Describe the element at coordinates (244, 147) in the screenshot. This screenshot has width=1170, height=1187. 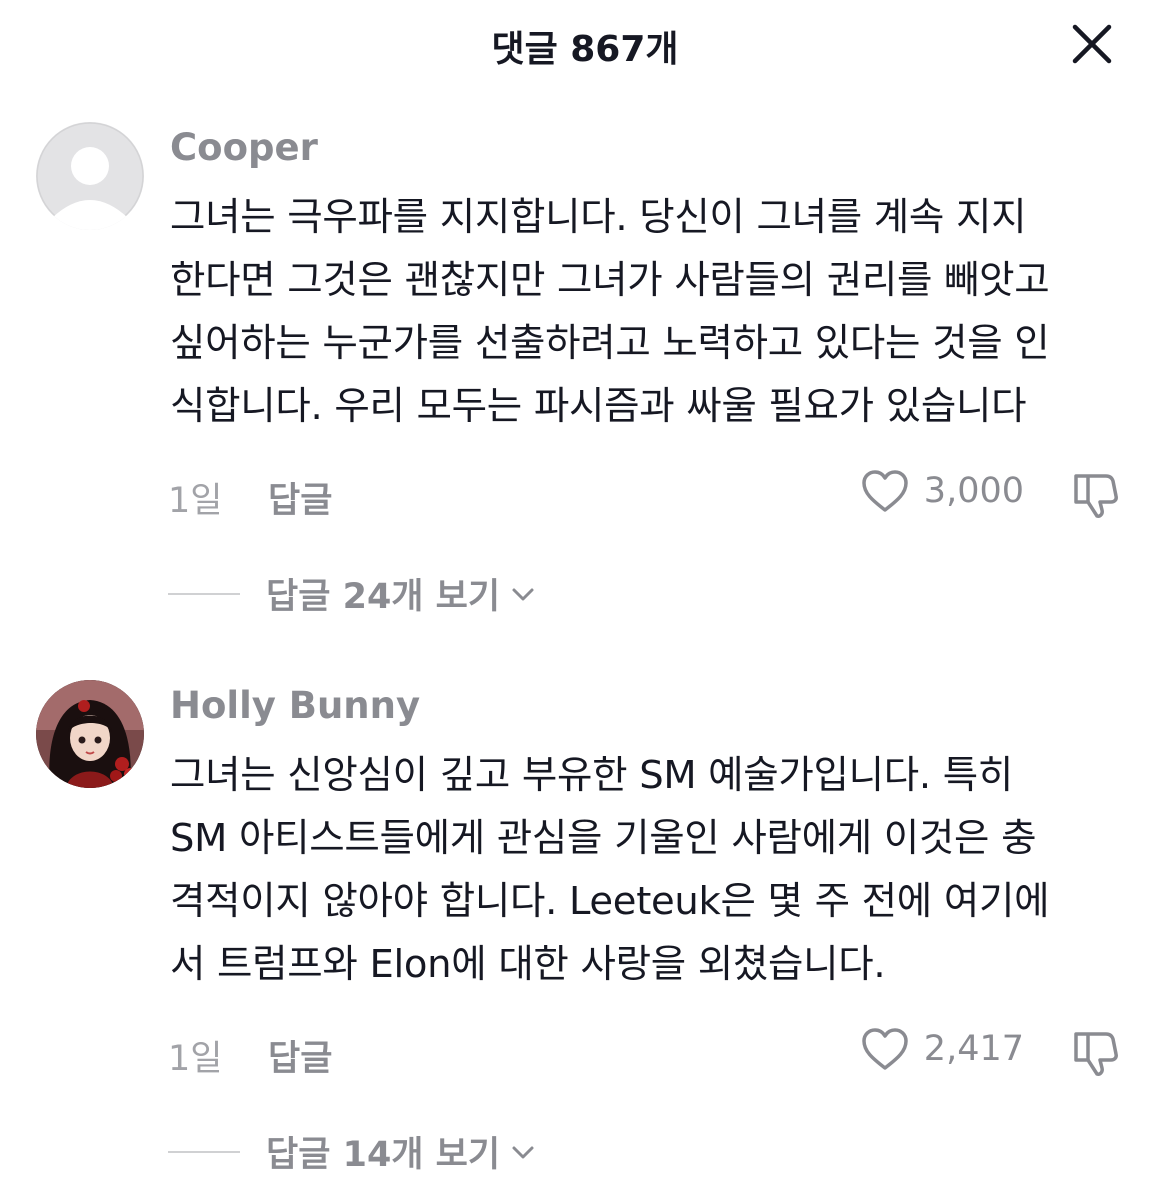
I see `comment-username: Cooper` at that location.